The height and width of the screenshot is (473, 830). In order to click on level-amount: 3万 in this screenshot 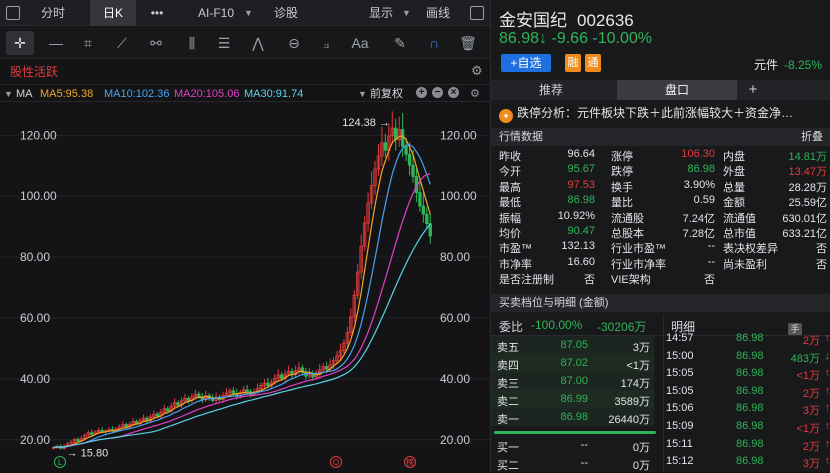, I will do `click(641, 347)`.